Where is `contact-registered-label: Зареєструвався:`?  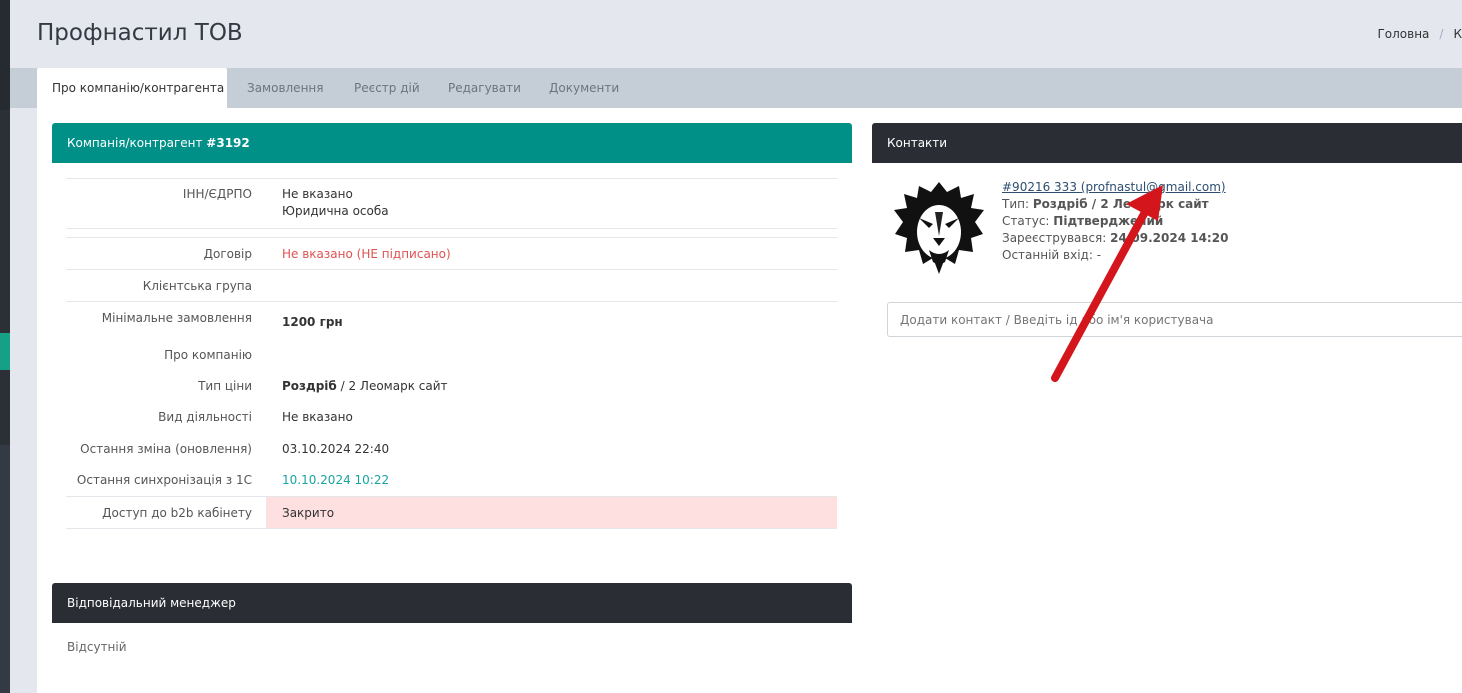 contact-registered-label: Зареєструвався: is located at coordinates (1056, 238).